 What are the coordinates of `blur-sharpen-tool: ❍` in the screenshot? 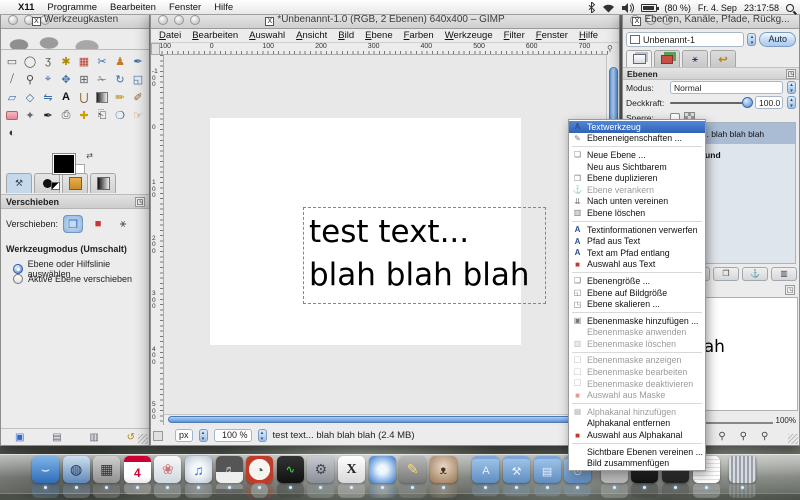 It's located at (120, 115).